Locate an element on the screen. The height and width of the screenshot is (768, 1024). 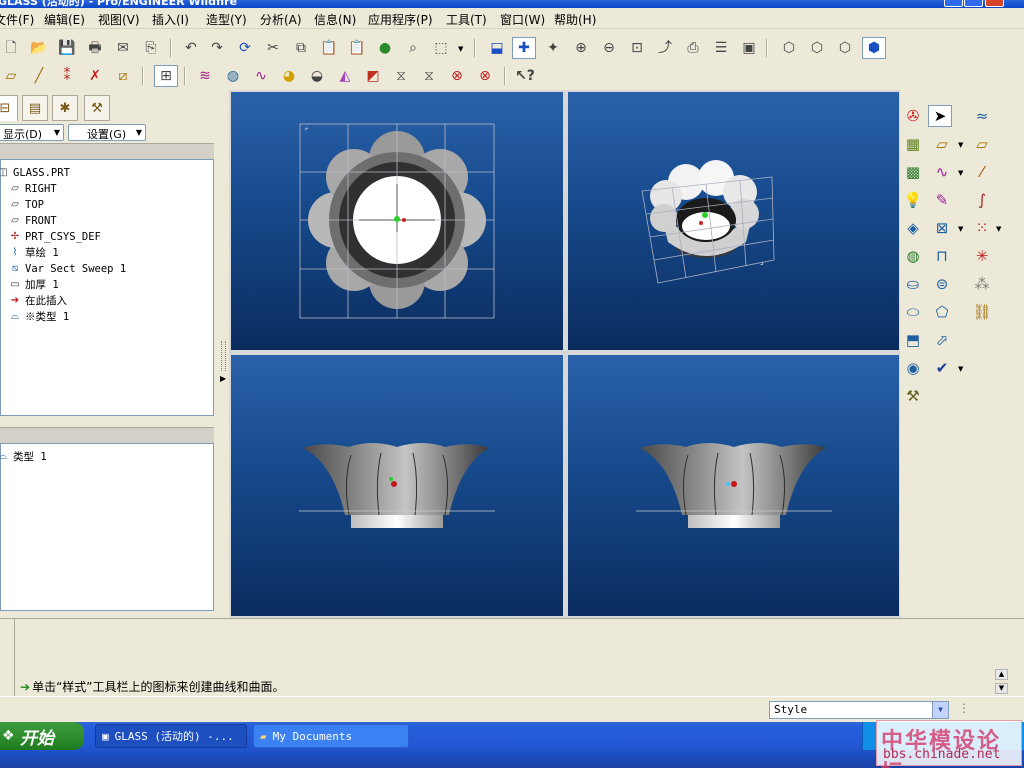
tab-connections: ⚒ is located at coordinates (97, 108).